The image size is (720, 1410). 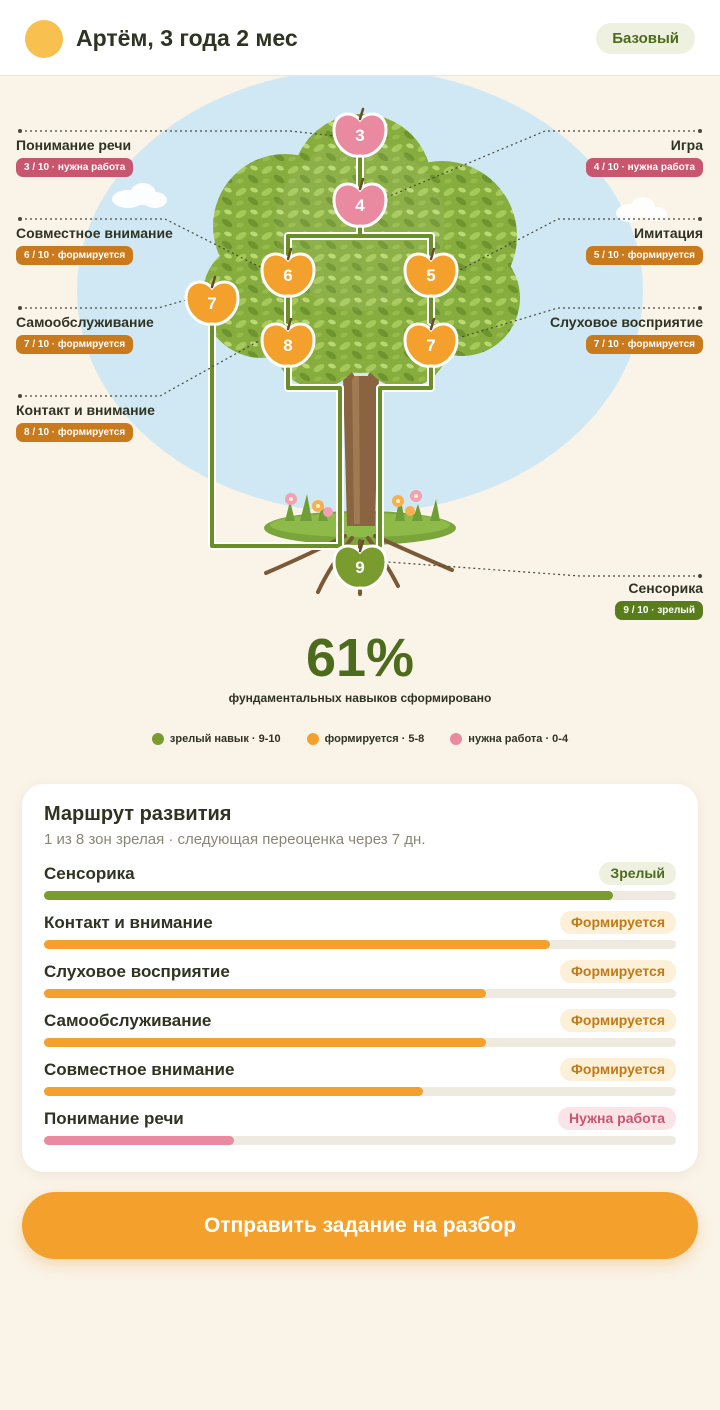 What do you see at coordinates (75, 255) in the screenshot?
I see `zone-score-tag: 6 / 10 · формируется` at bounding box center [75, 255].